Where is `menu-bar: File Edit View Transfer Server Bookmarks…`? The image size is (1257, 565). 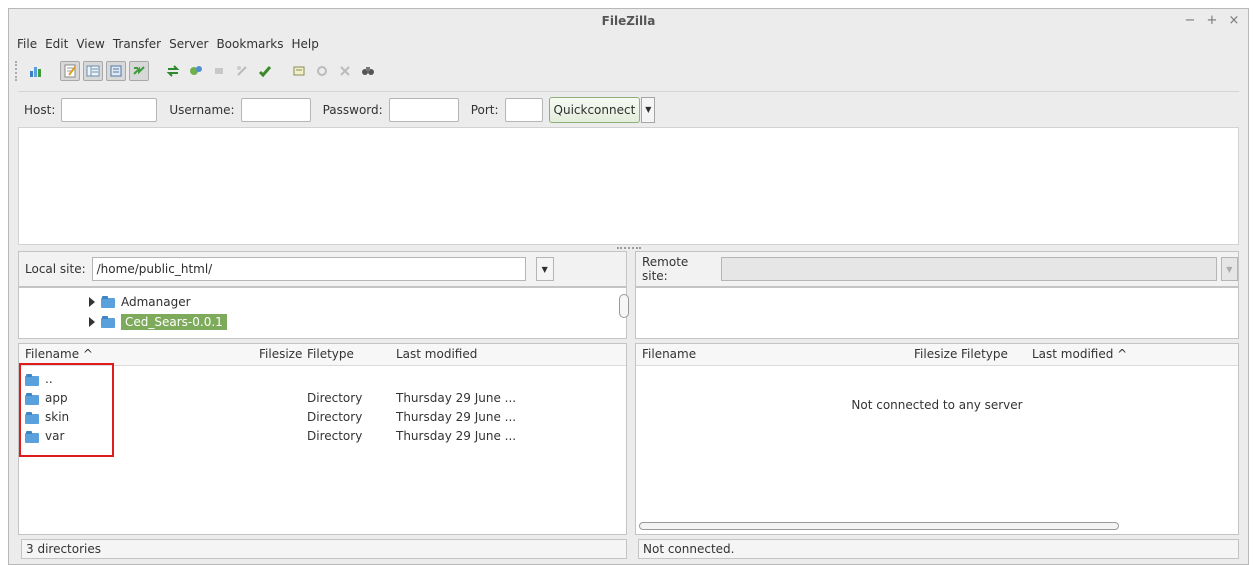
menu-bar: File Edit View Transfer Server Bookmarks… is located at coordinates (164, 44).